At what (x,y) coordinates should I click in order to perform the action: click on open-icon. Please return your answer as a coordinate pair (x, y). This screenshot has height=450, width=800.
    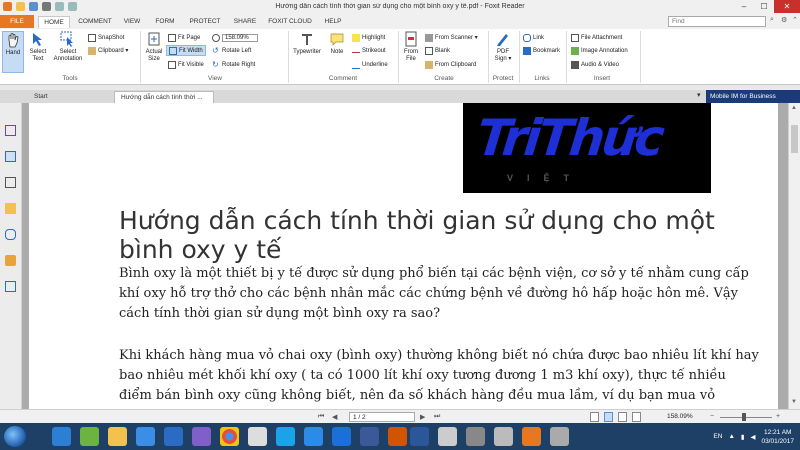
    Looking at the image, I should click on (20, 6).